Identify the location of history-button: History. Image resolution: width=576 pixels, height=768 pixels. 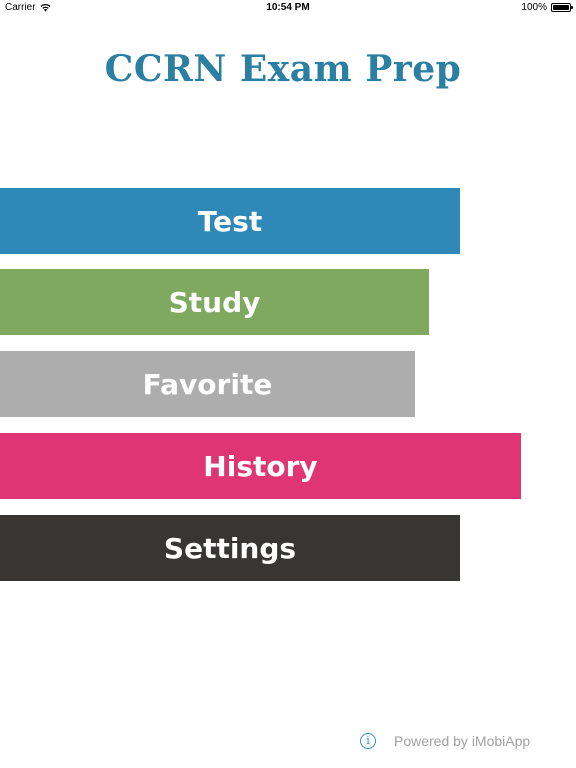
(260, 466).